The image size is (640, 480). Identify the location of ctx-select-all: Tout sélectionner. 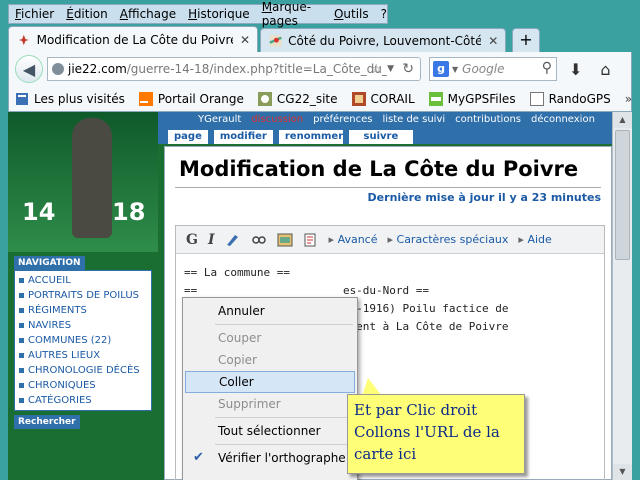
(270, 431).